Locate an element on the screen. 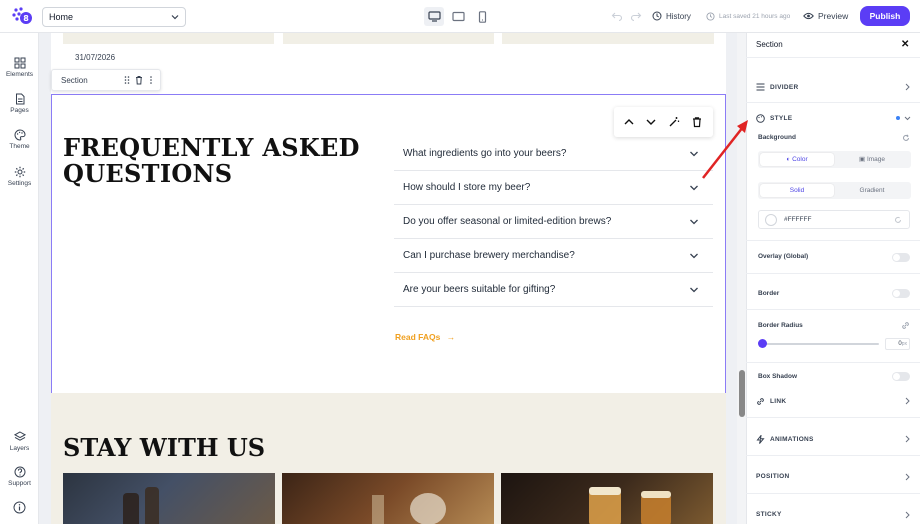 This screenshot has width=920, height=524. divider-label: DIVIDER is located at coordinates (784, 87).